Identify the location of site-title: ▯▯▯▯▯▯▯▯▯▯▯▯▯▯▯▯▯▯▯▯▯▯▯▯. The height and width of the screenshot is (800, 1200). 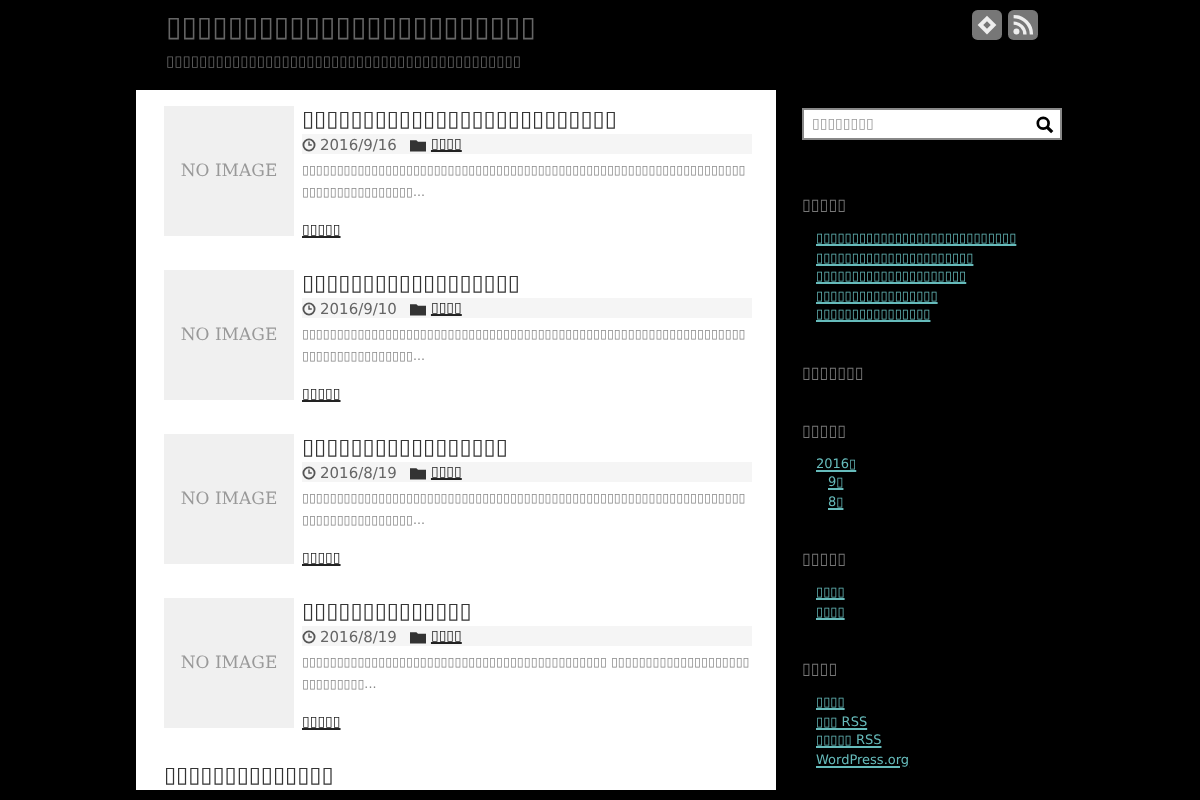
(351, 28).